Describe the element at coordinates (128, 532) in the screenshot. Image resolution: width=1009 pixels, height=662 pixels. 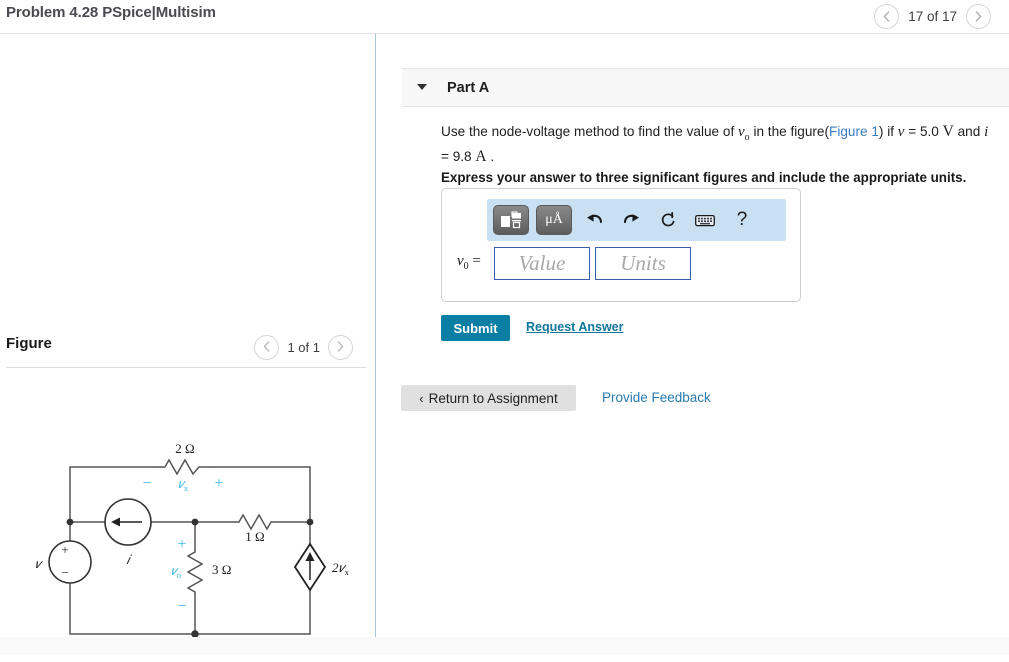
I see `current-source-i: 𝑖` at that location.